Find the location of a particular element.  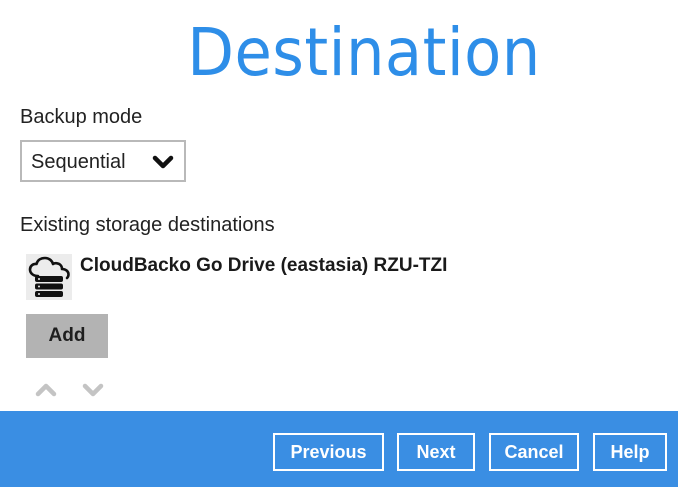

backup-mode-select: Sequential is located at coordinates (103, 161).